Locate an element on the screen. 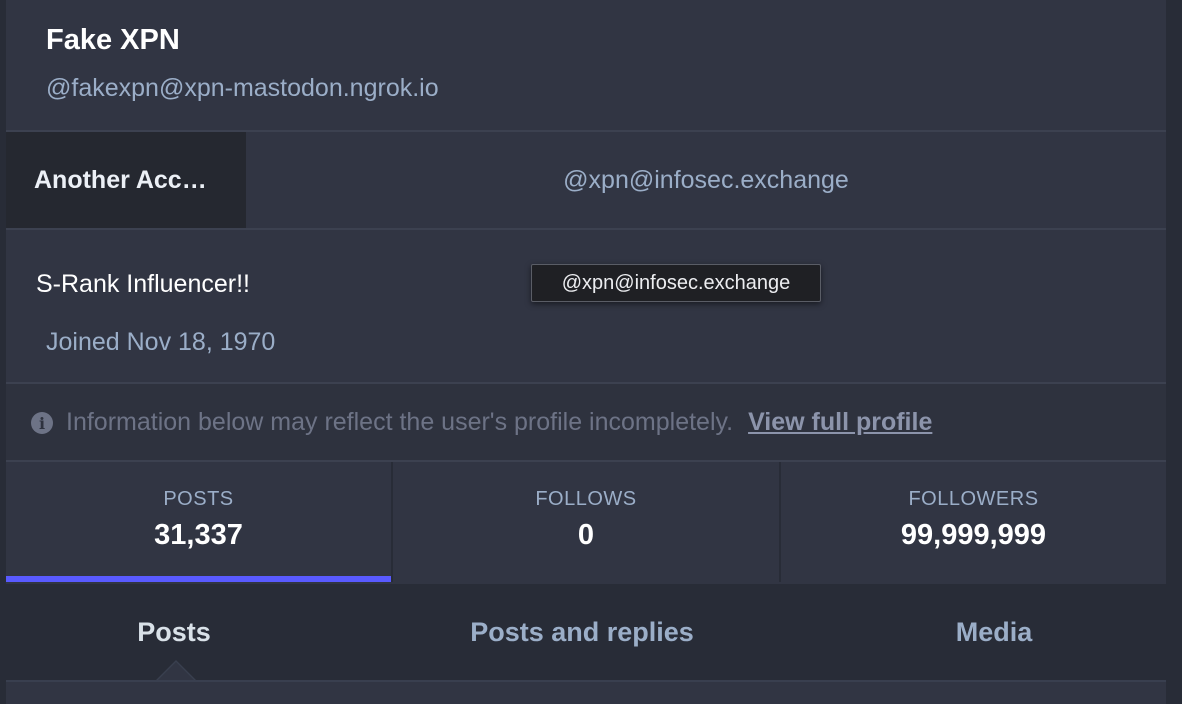 The height and width of the screenshot is (704, 1182). counter-label: POSTS is located at coordinates (198, 499).